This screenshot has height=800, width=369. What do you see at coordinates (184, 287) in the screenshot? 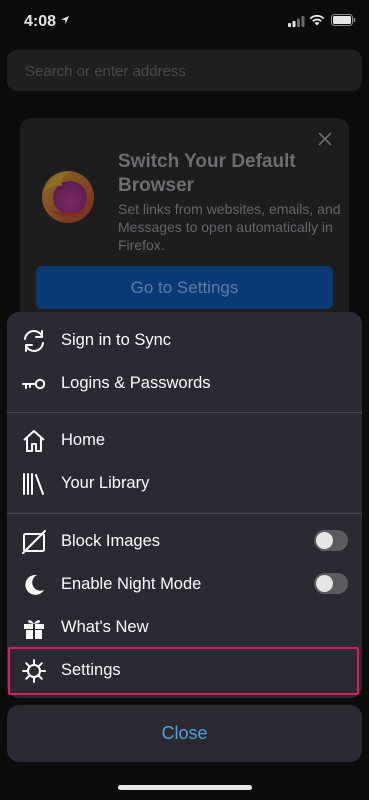
I see `go-to-settings-button: Go to Settings` at bounding box center [184, 287].